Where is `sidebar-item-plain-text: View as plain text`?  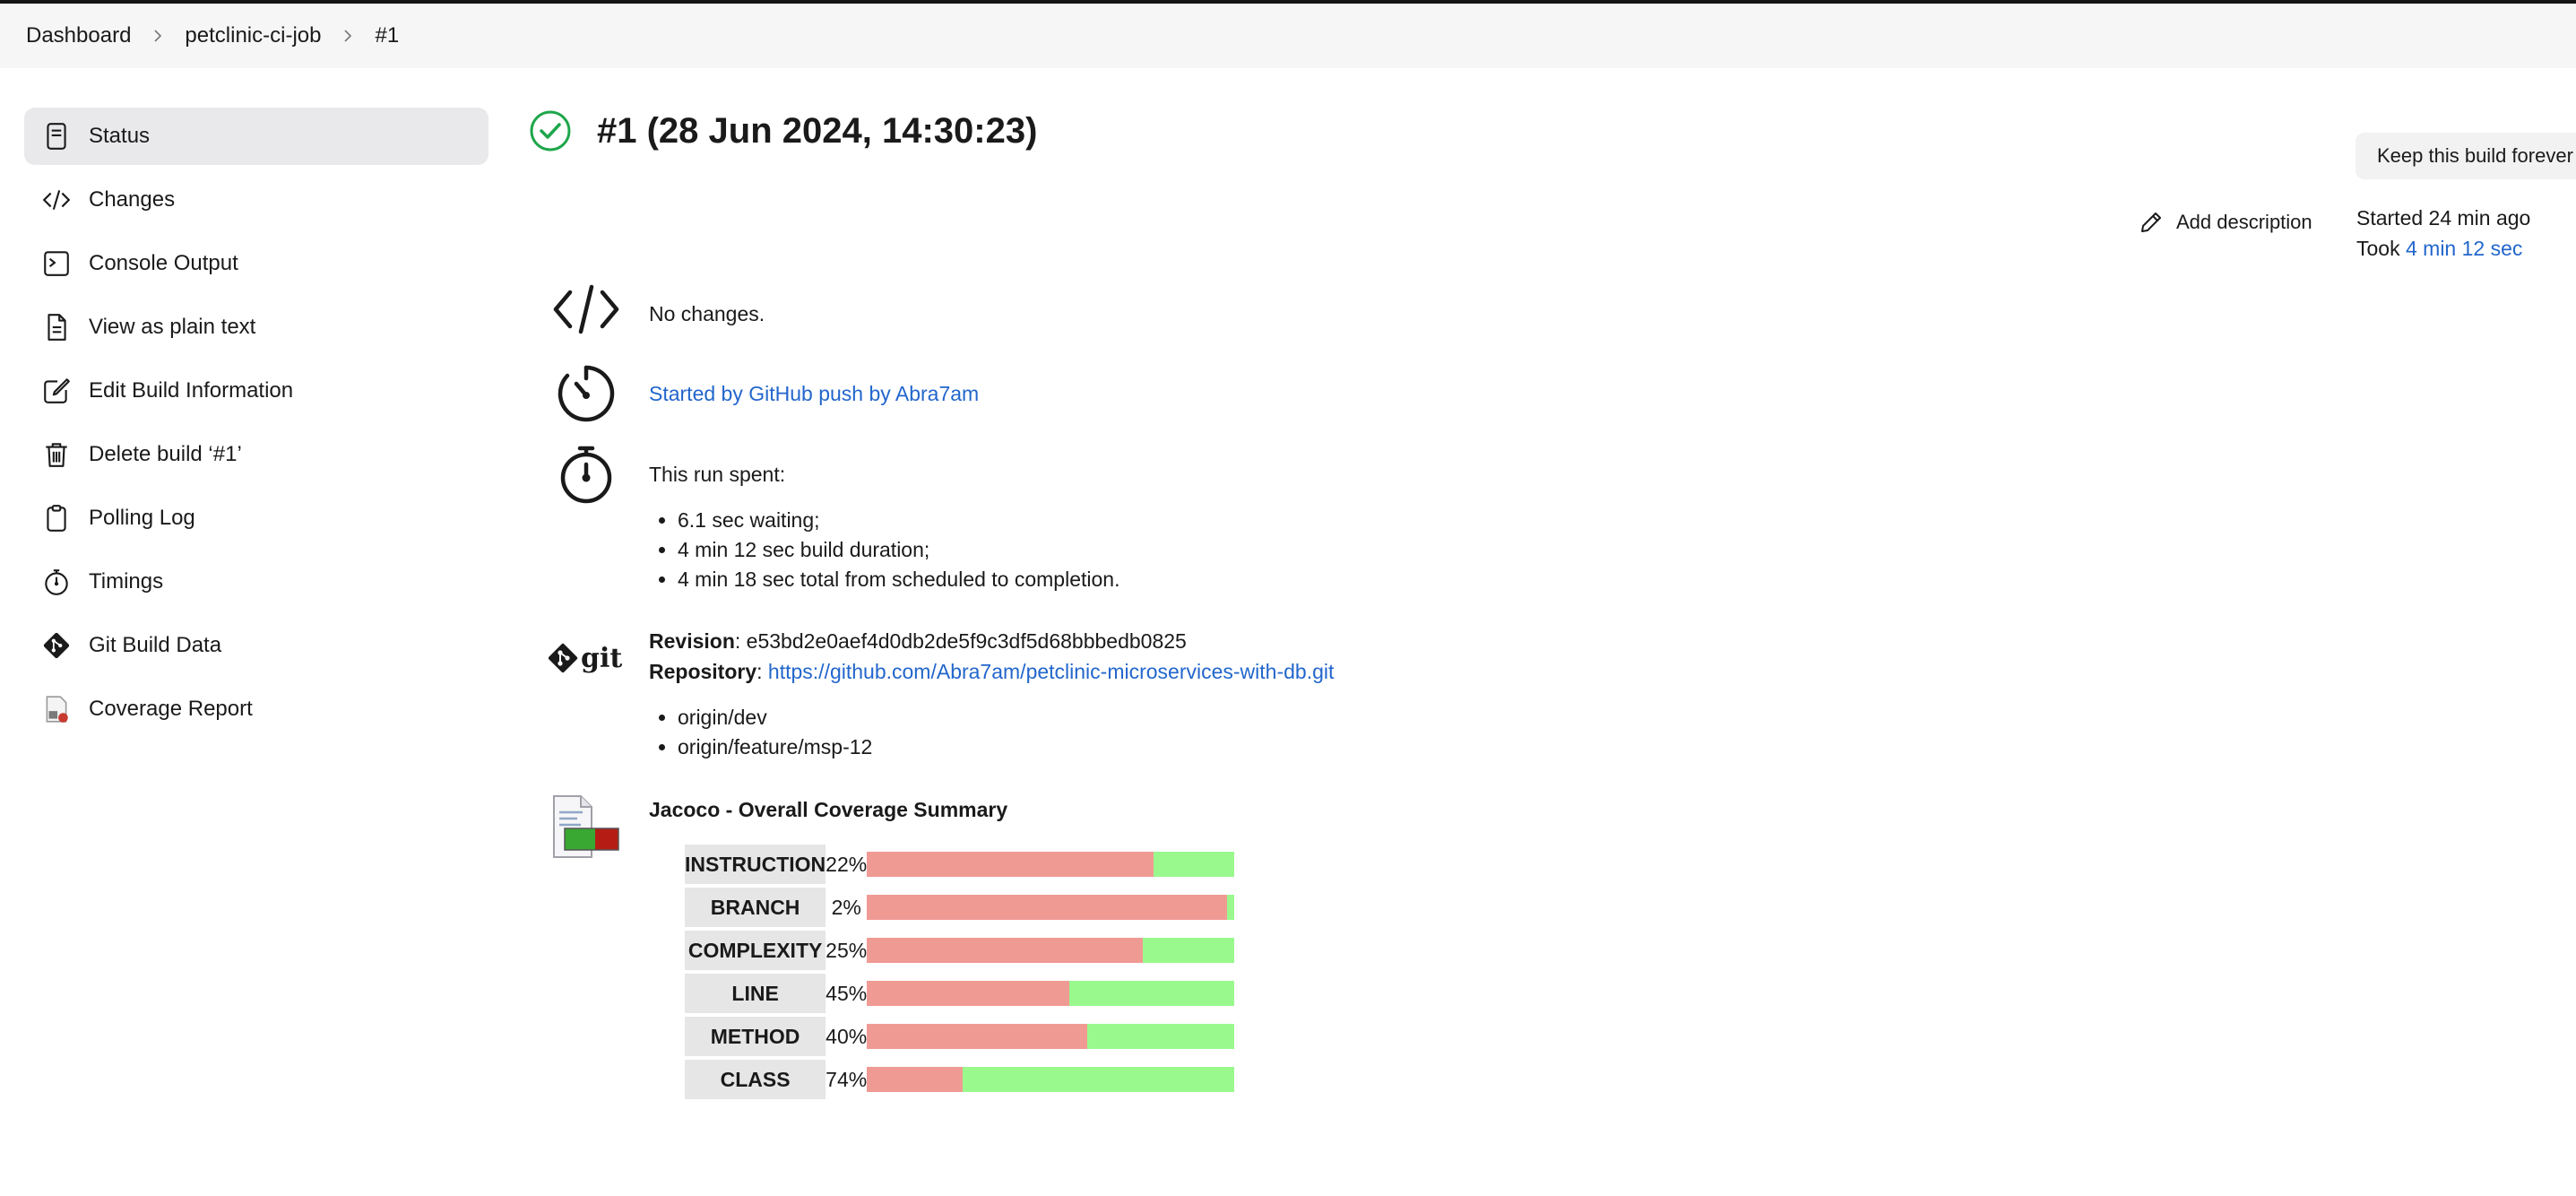 sidebar-item-plain-text: View as plain text is located at coordinates (256, 327).